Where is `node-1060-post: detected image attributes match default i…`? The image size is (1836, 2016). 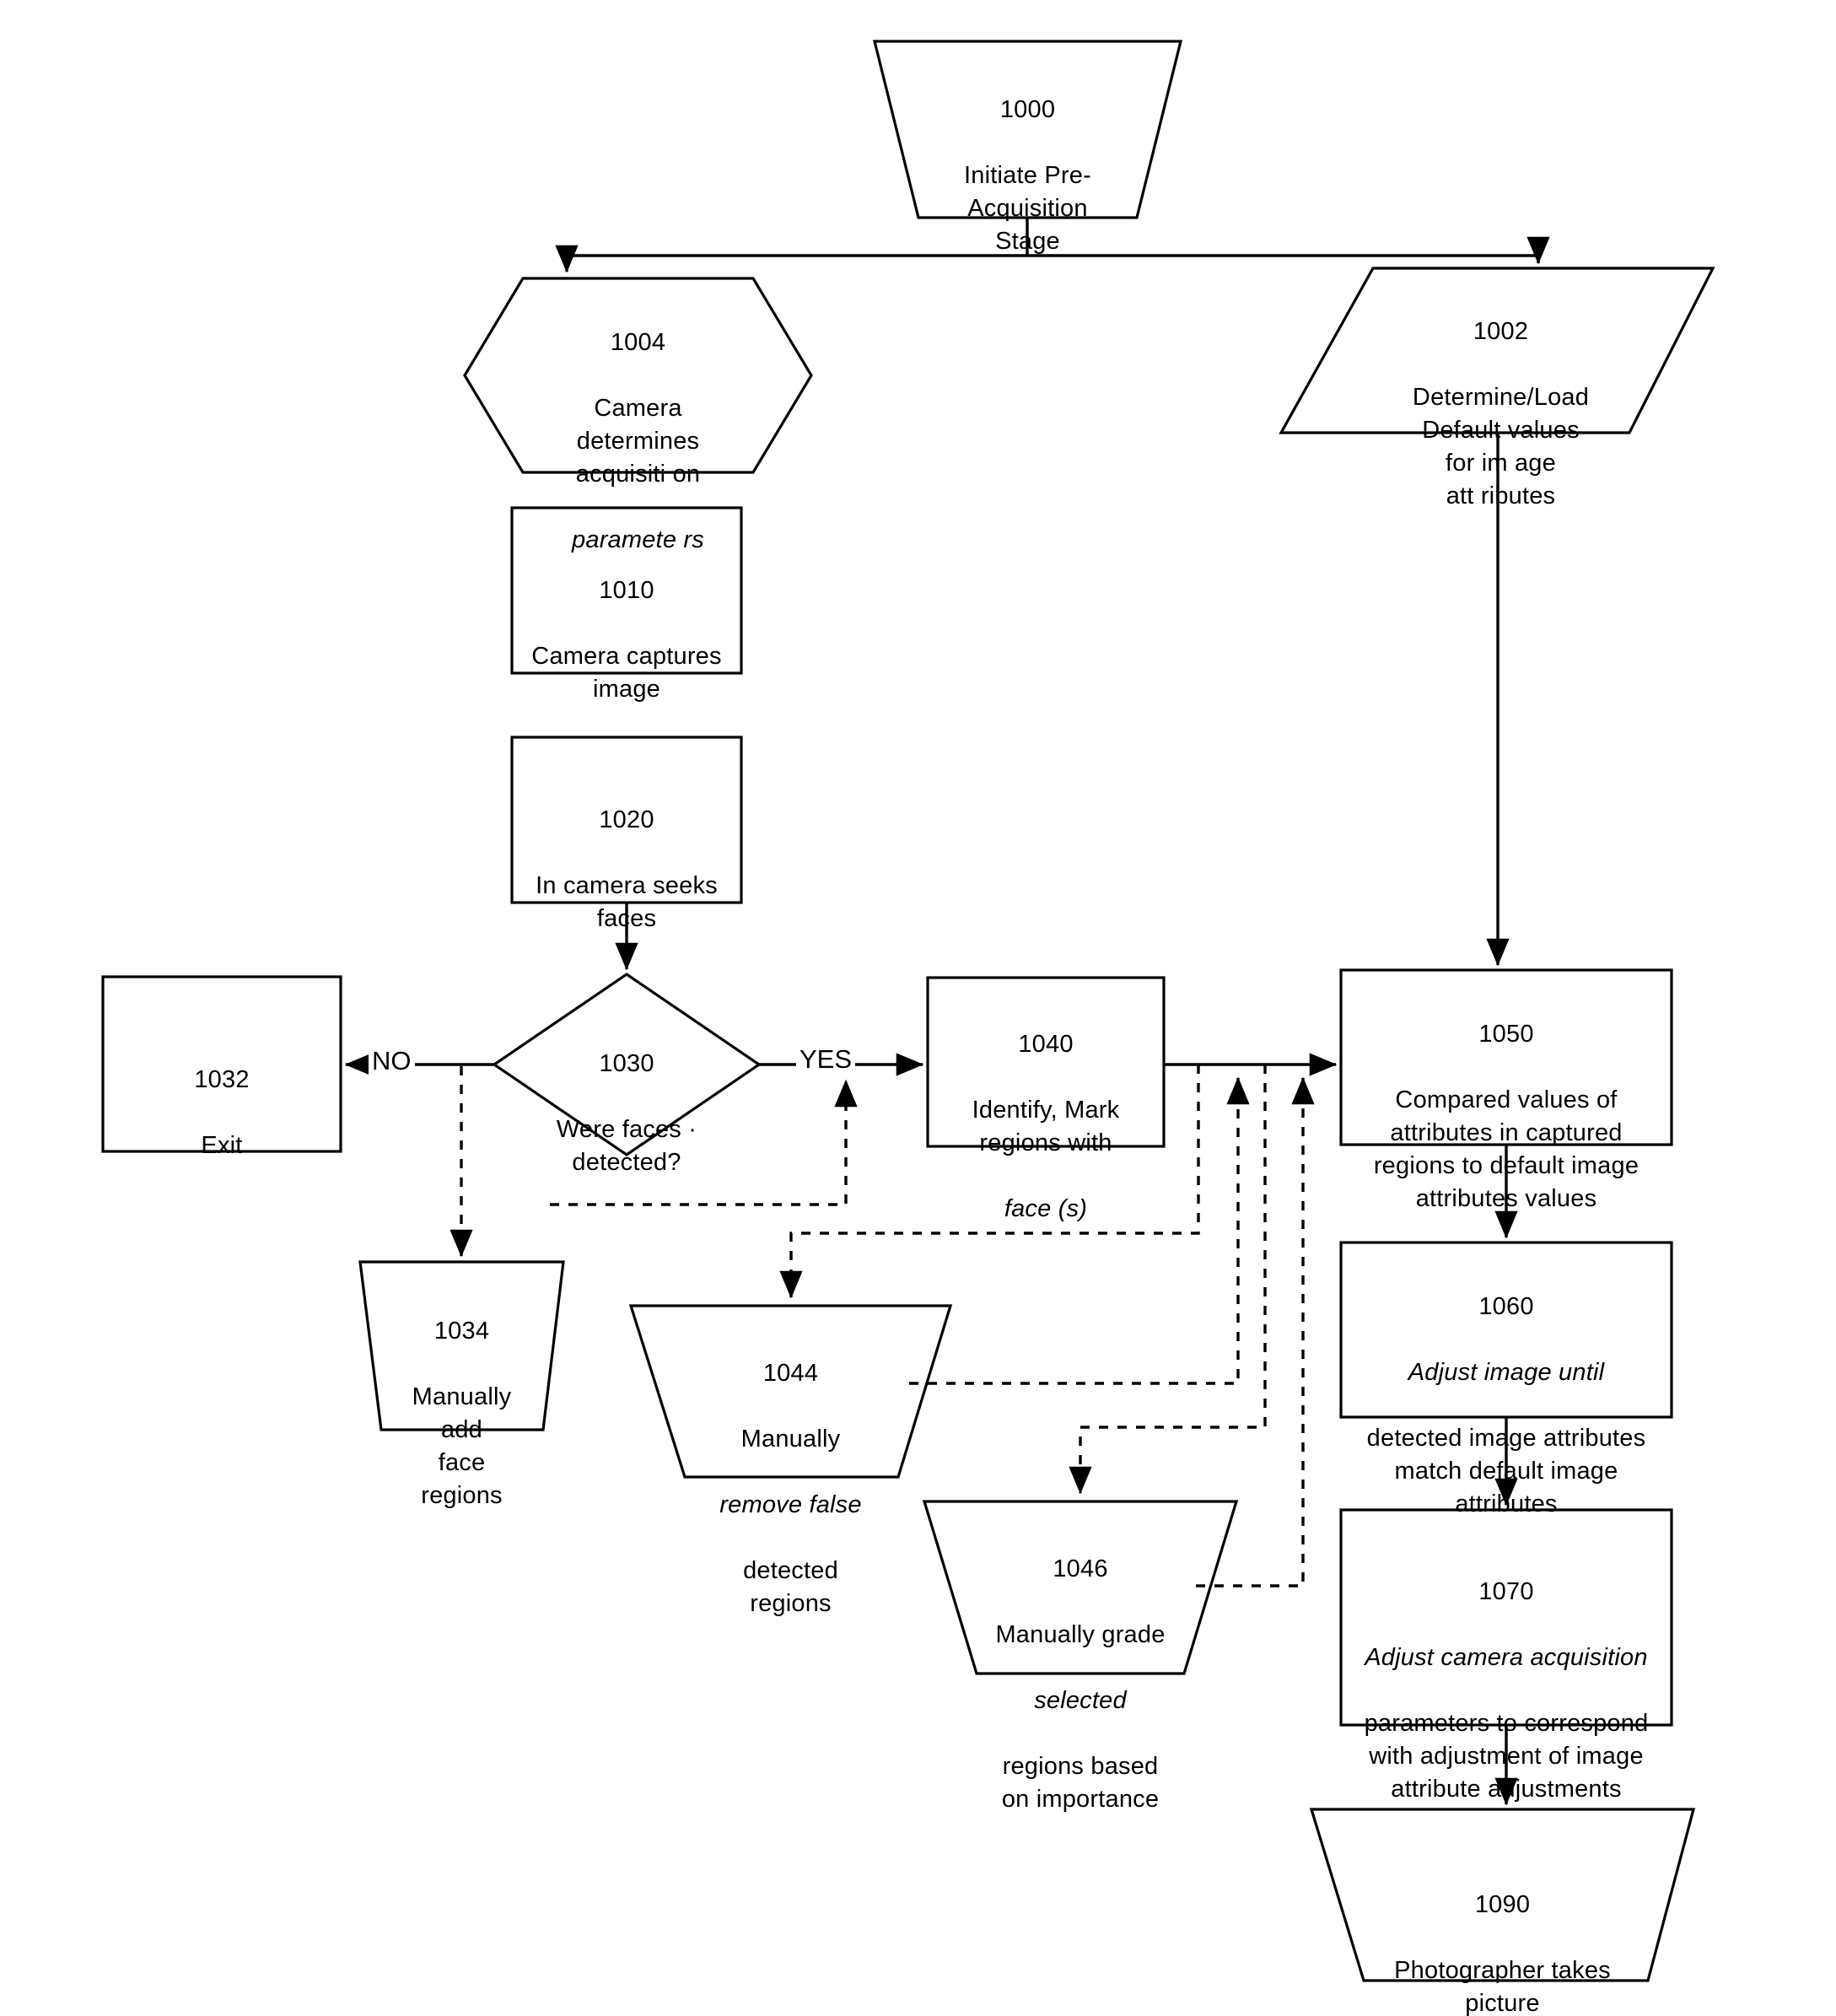
node-1060-post: detected image attributes match default i… is located at coordinates (1506, 1471).